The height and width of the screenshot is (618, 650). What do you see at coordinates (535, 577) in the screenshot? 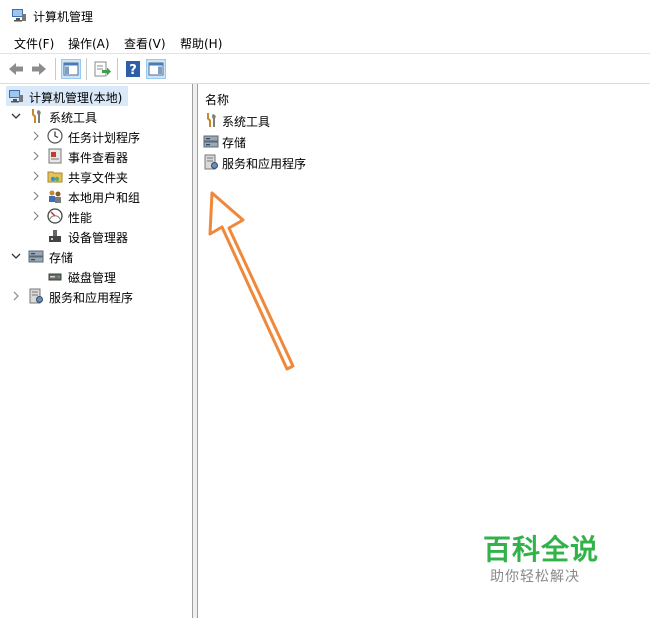
I see `watermark-subtitle: 助你轻松解决` at bounding box center [535, 577].